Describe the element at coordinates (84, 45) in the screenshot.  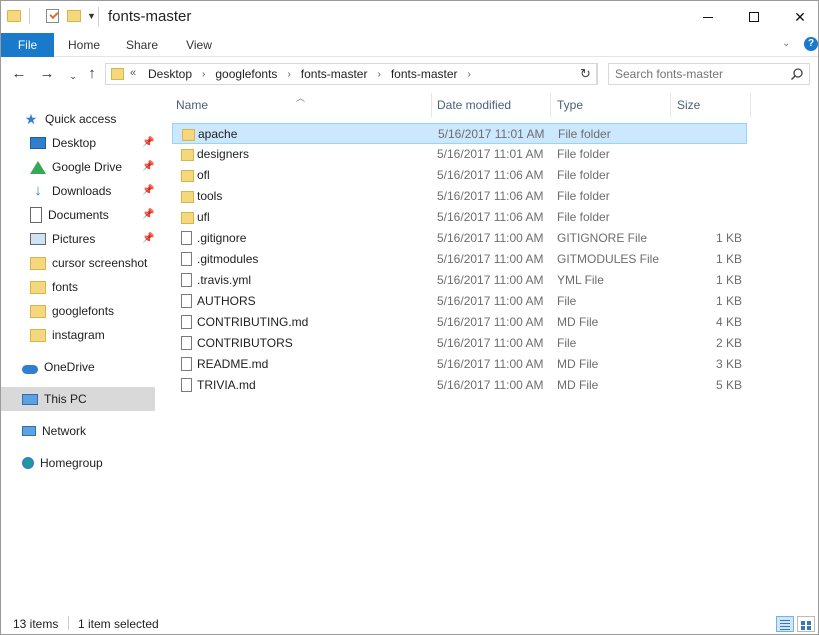
I see `tab-home: Home` at that location.